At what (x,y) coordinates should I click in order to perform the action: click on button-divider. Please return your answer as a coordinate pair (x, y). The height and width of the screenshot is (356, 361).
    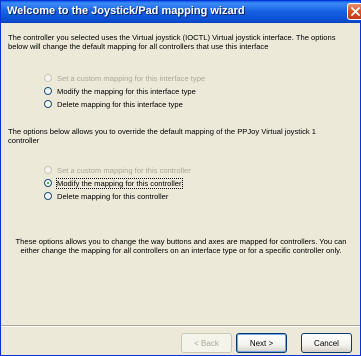
    Looking at the image, I should click on (180, 326).